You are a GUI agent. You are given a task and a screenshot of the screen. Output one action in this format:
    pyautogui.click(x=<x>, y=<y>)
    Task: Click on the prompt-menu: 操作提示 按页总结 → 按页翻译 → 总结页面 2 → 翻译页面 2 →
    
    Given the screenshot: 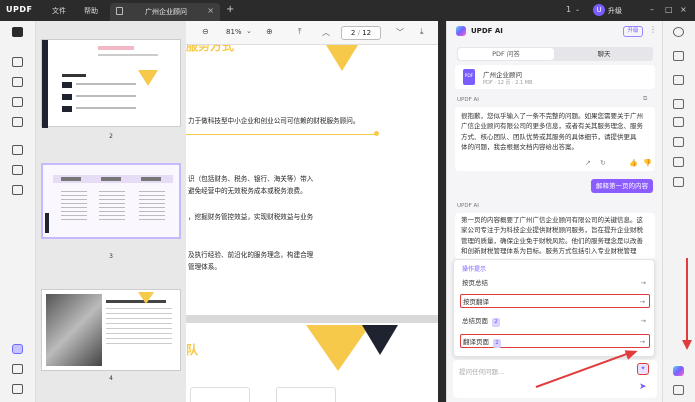 What is the action you would take?
    pyautogui.click(x=554, y=308)
    